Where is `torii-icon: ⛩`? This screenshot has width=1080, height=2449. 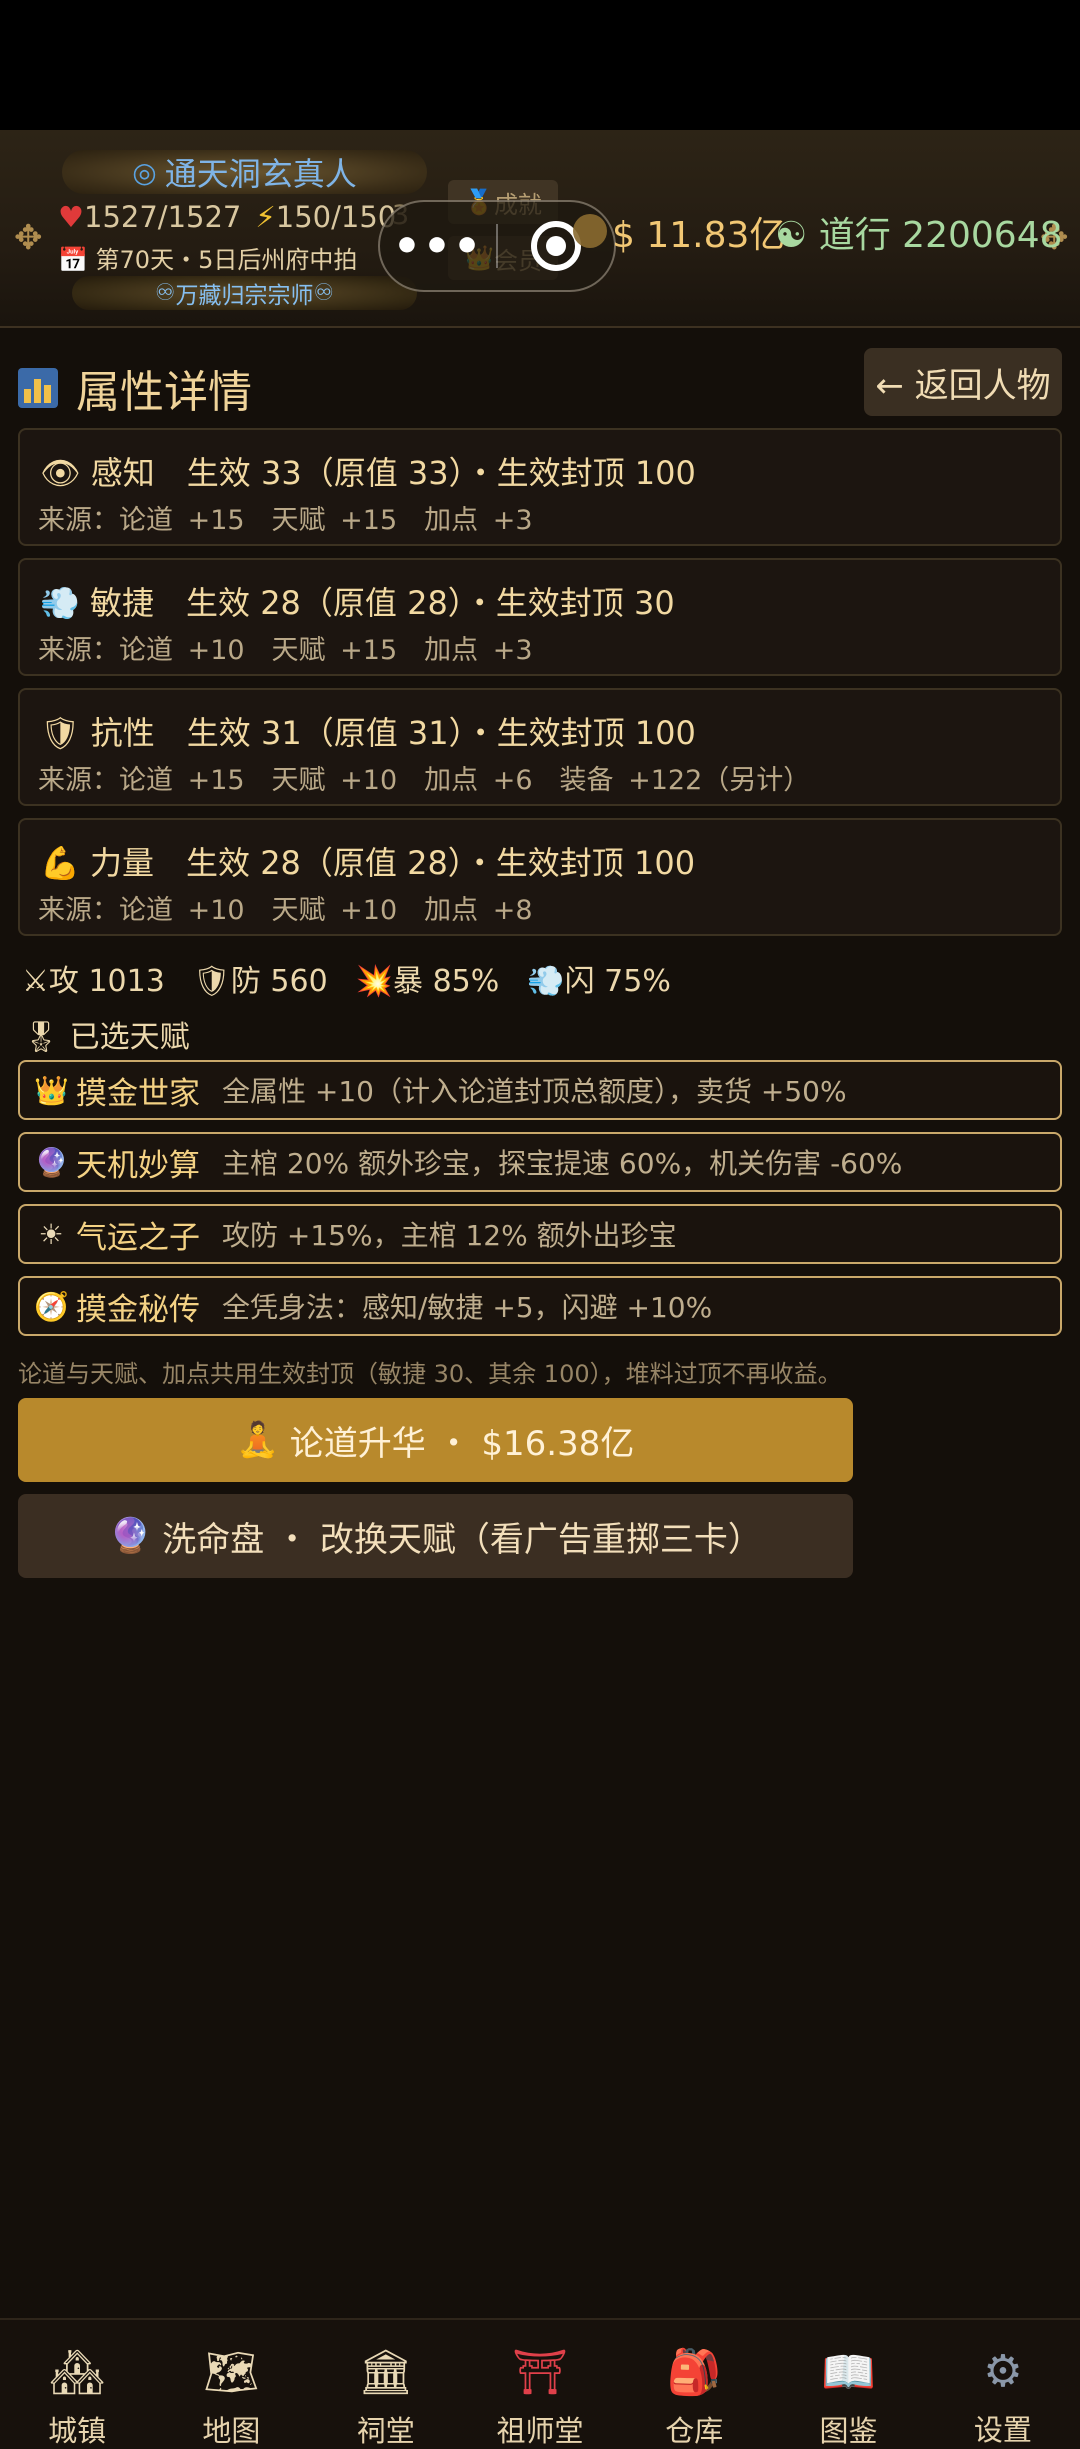 torii-icon: ⛩ is located at coordinates (540, 2372).